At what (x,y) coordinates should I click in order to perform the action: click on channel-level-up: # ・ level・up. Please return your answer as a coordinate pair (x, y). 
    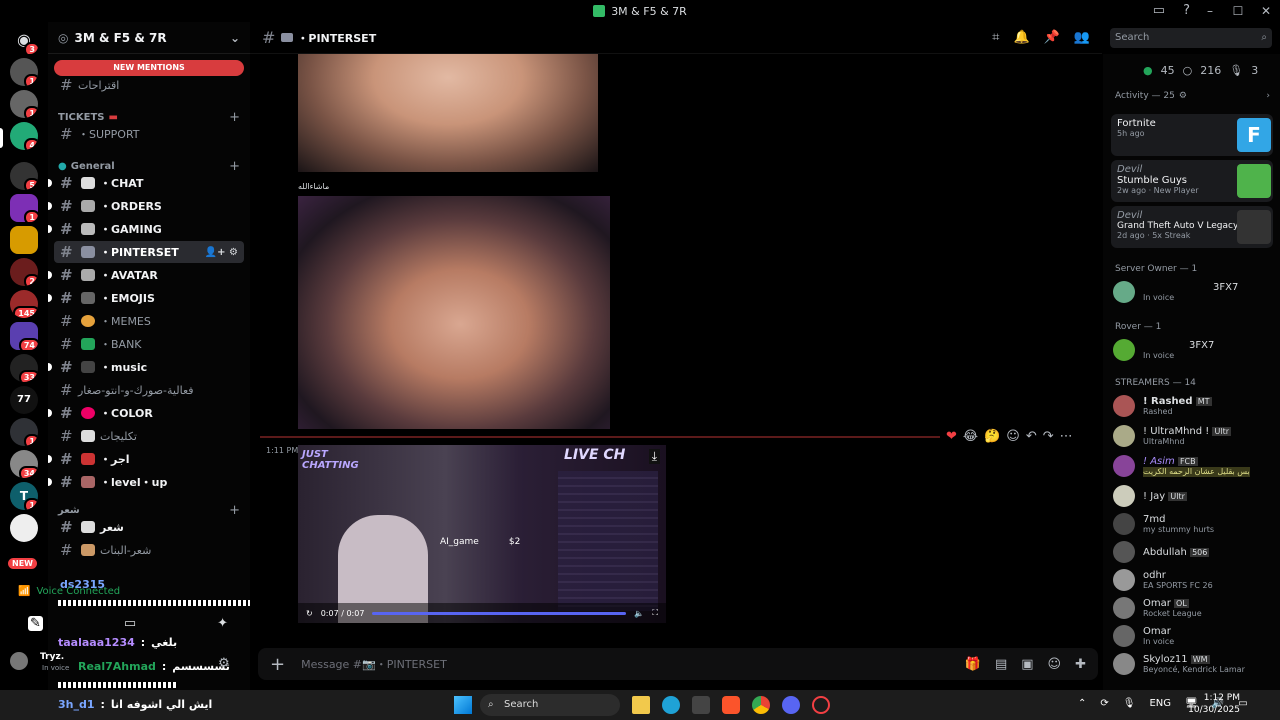
    Looking at the image, I should click on (146, 482).